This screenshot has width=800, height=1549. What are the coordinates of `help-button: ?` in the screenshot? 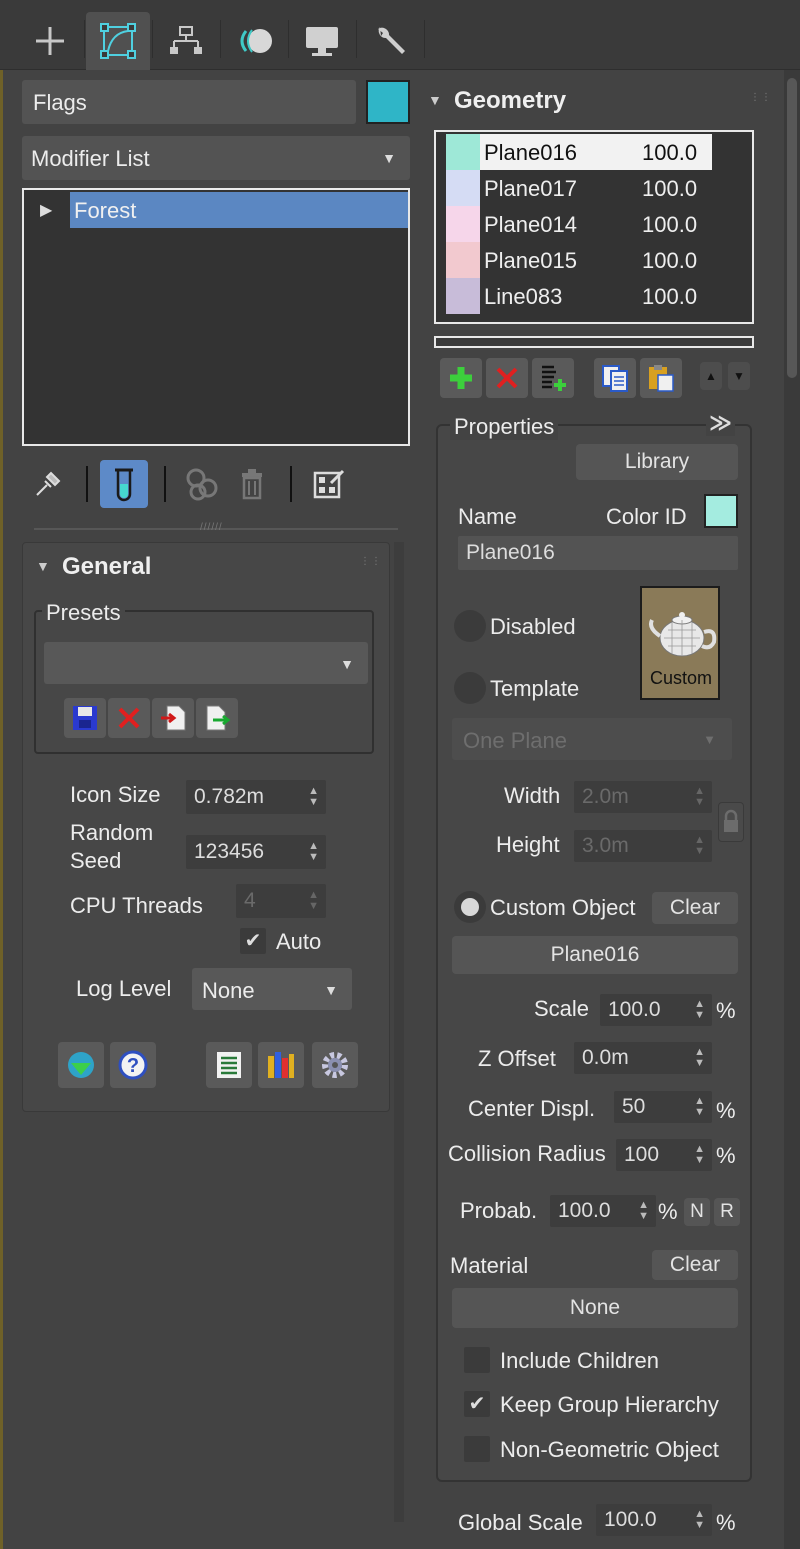 It's located at (133, 1065).